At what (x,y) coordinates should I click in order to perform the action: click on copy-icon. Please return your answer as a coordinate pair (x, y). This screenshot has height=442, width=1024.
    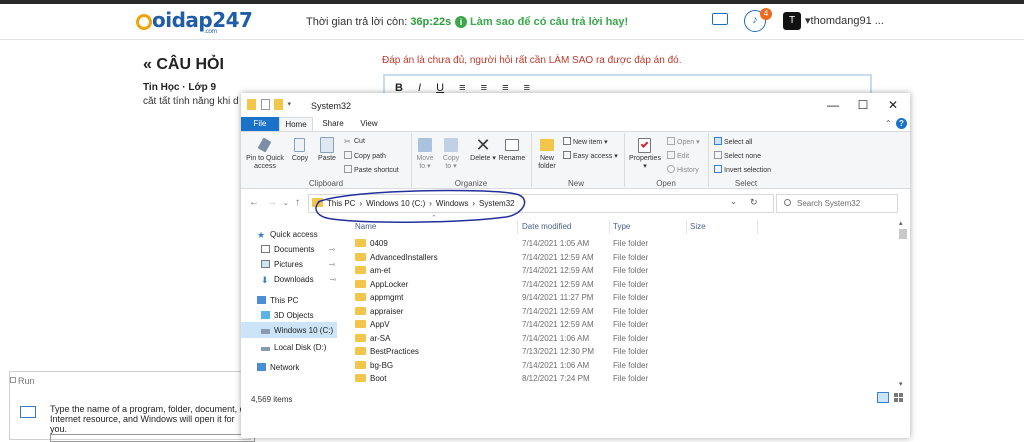
    Looking at the image, I should click on (299, 145).